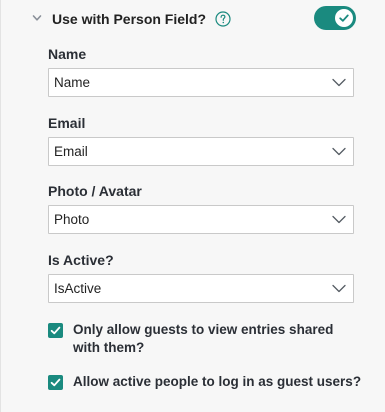 The height and width of the screenshot is (412, 385). I want to click on email-select-value: Email, so click(71, 151).